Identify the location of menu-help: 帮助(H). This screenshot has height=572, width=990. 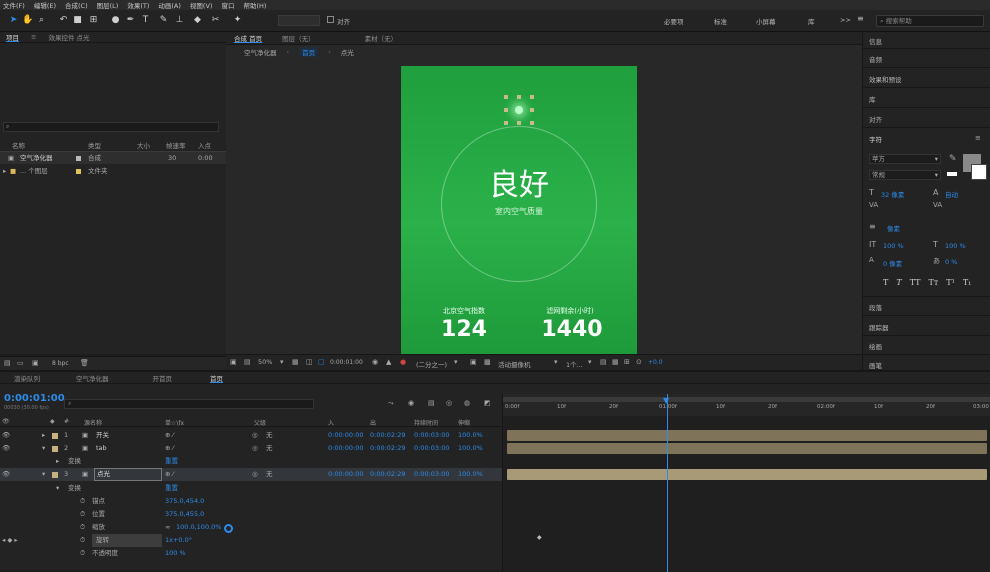
(254, 5).